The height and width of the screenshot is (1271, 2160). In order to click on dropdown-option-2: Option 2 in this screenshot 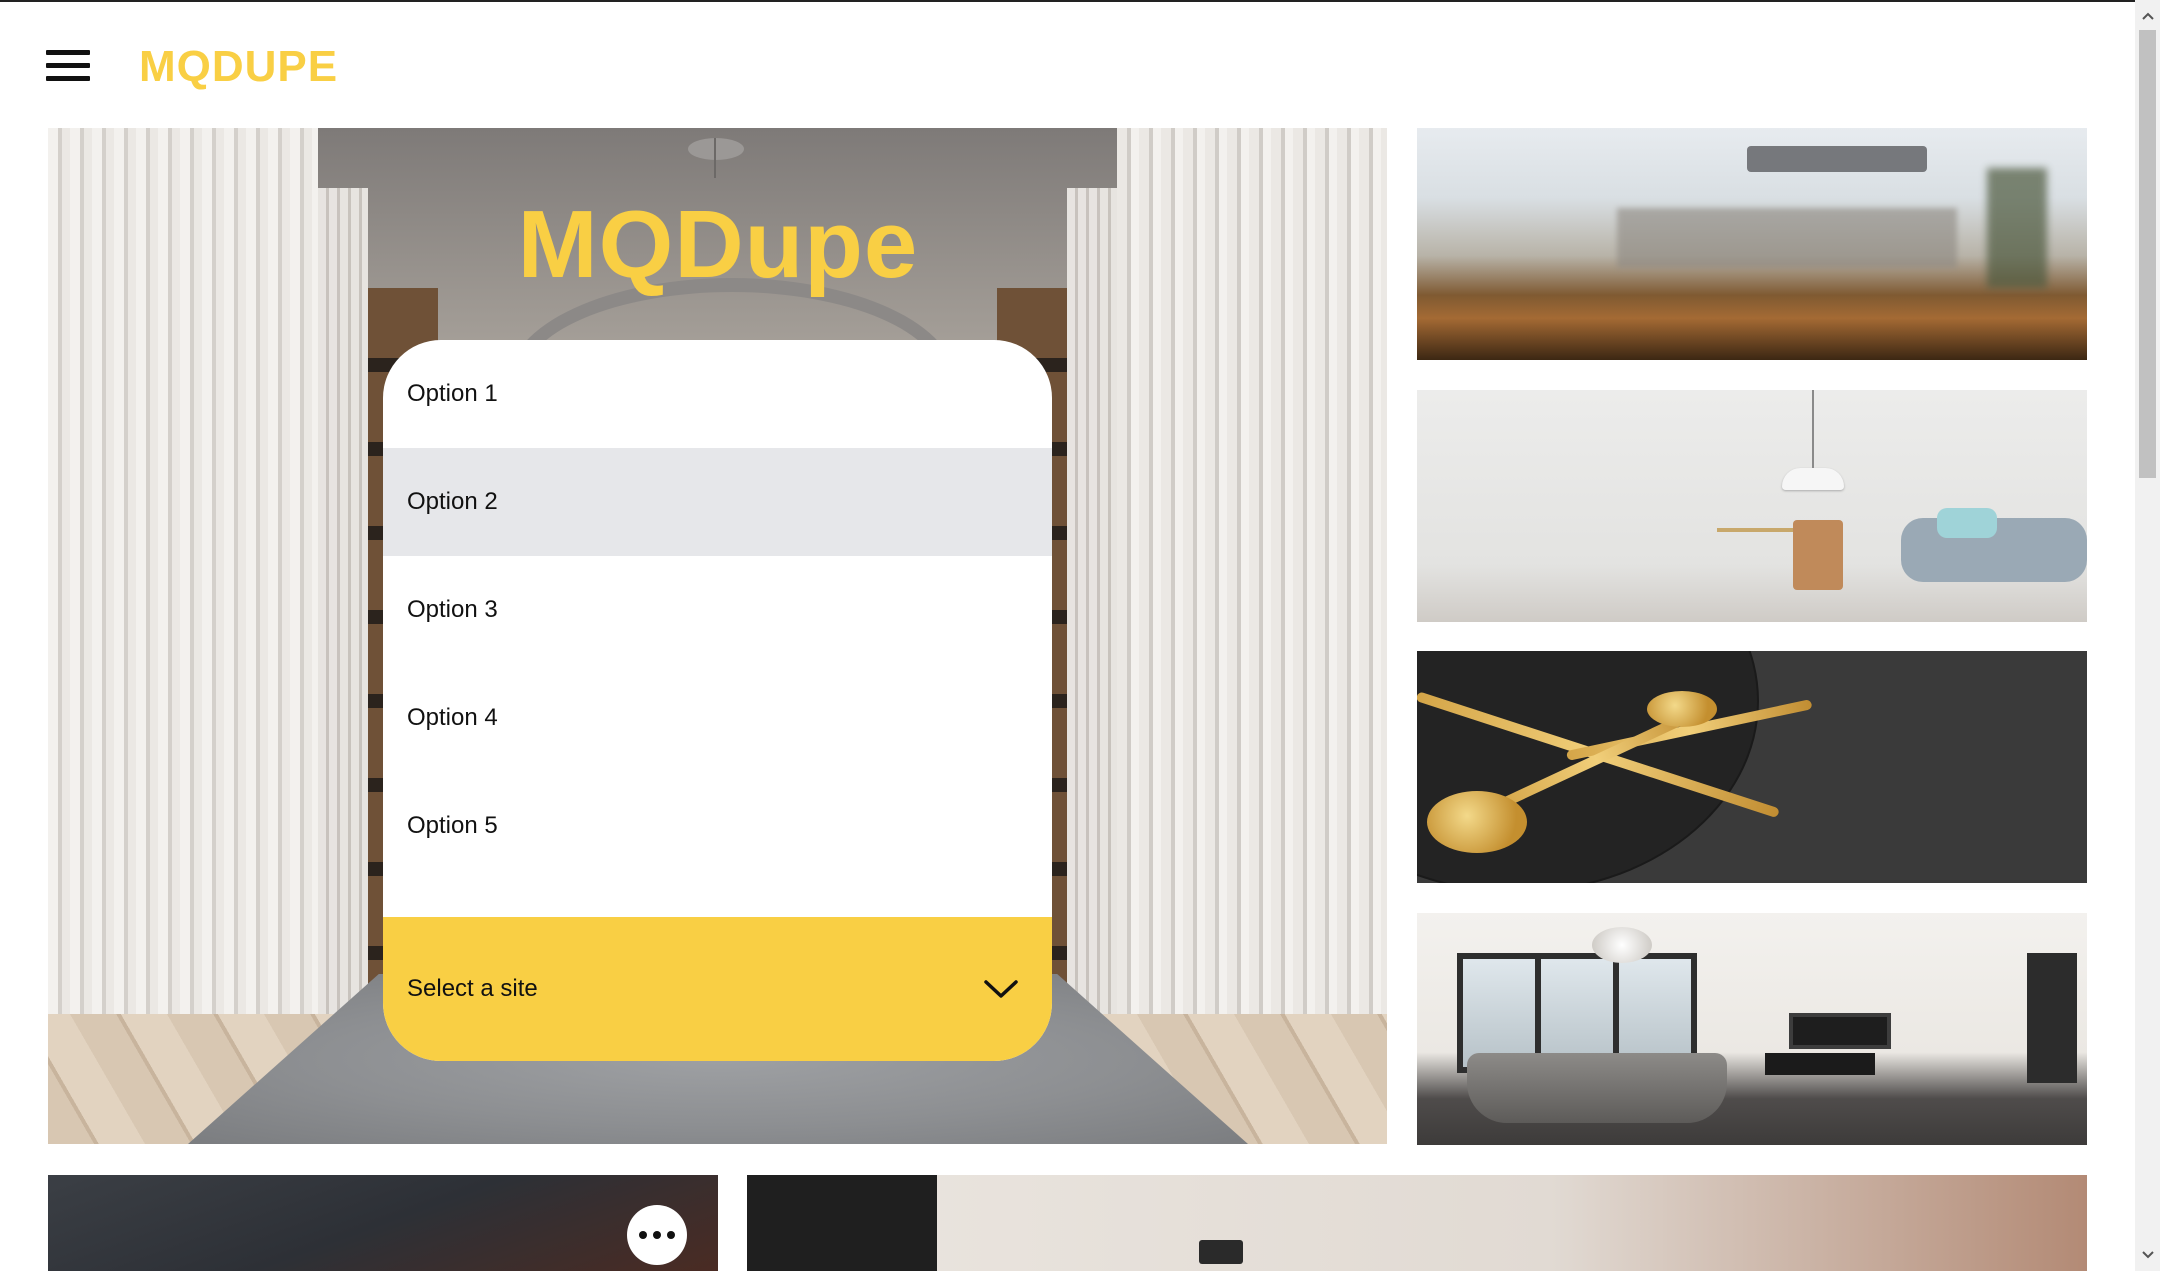, I will do `click(717, 502)`.